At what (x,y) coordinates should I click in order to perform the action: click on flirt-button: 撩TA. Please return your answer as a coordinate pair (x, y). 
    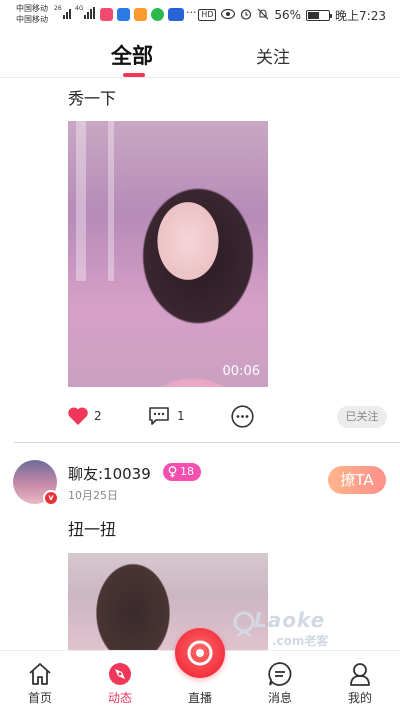
    Looking at the image, I should click on (357, 480).